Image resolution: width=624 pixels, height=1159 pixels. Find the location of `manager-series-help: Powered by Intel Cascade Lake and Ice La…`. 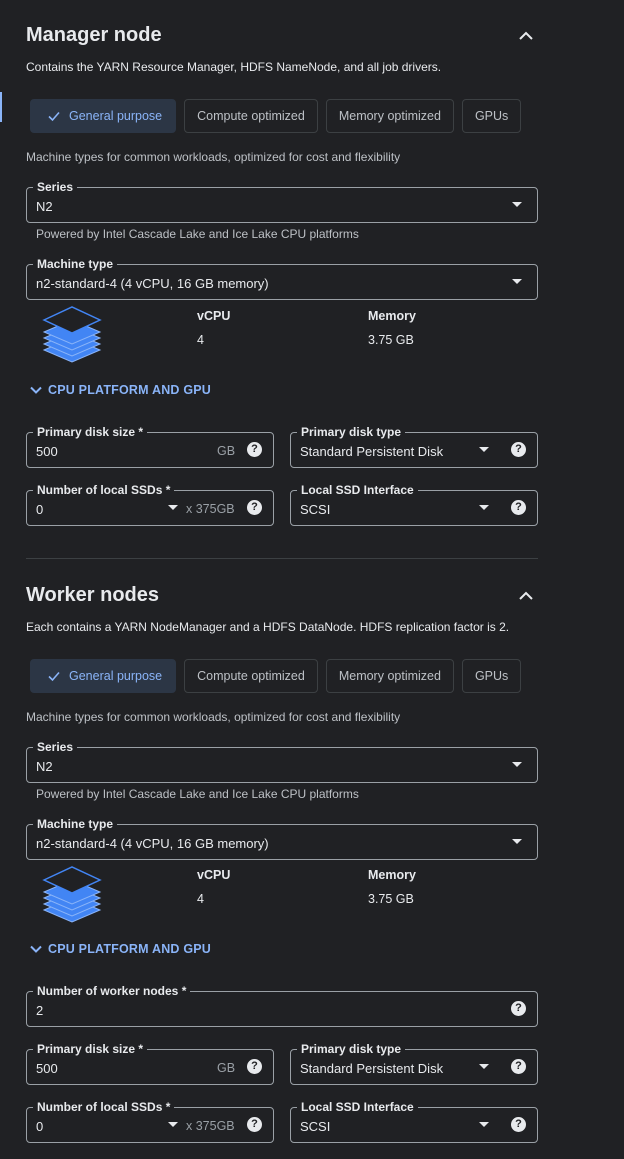

manager-series-help: Powered by Intel Cascade Lake and Ice La… is located at coordinates (197, 234).